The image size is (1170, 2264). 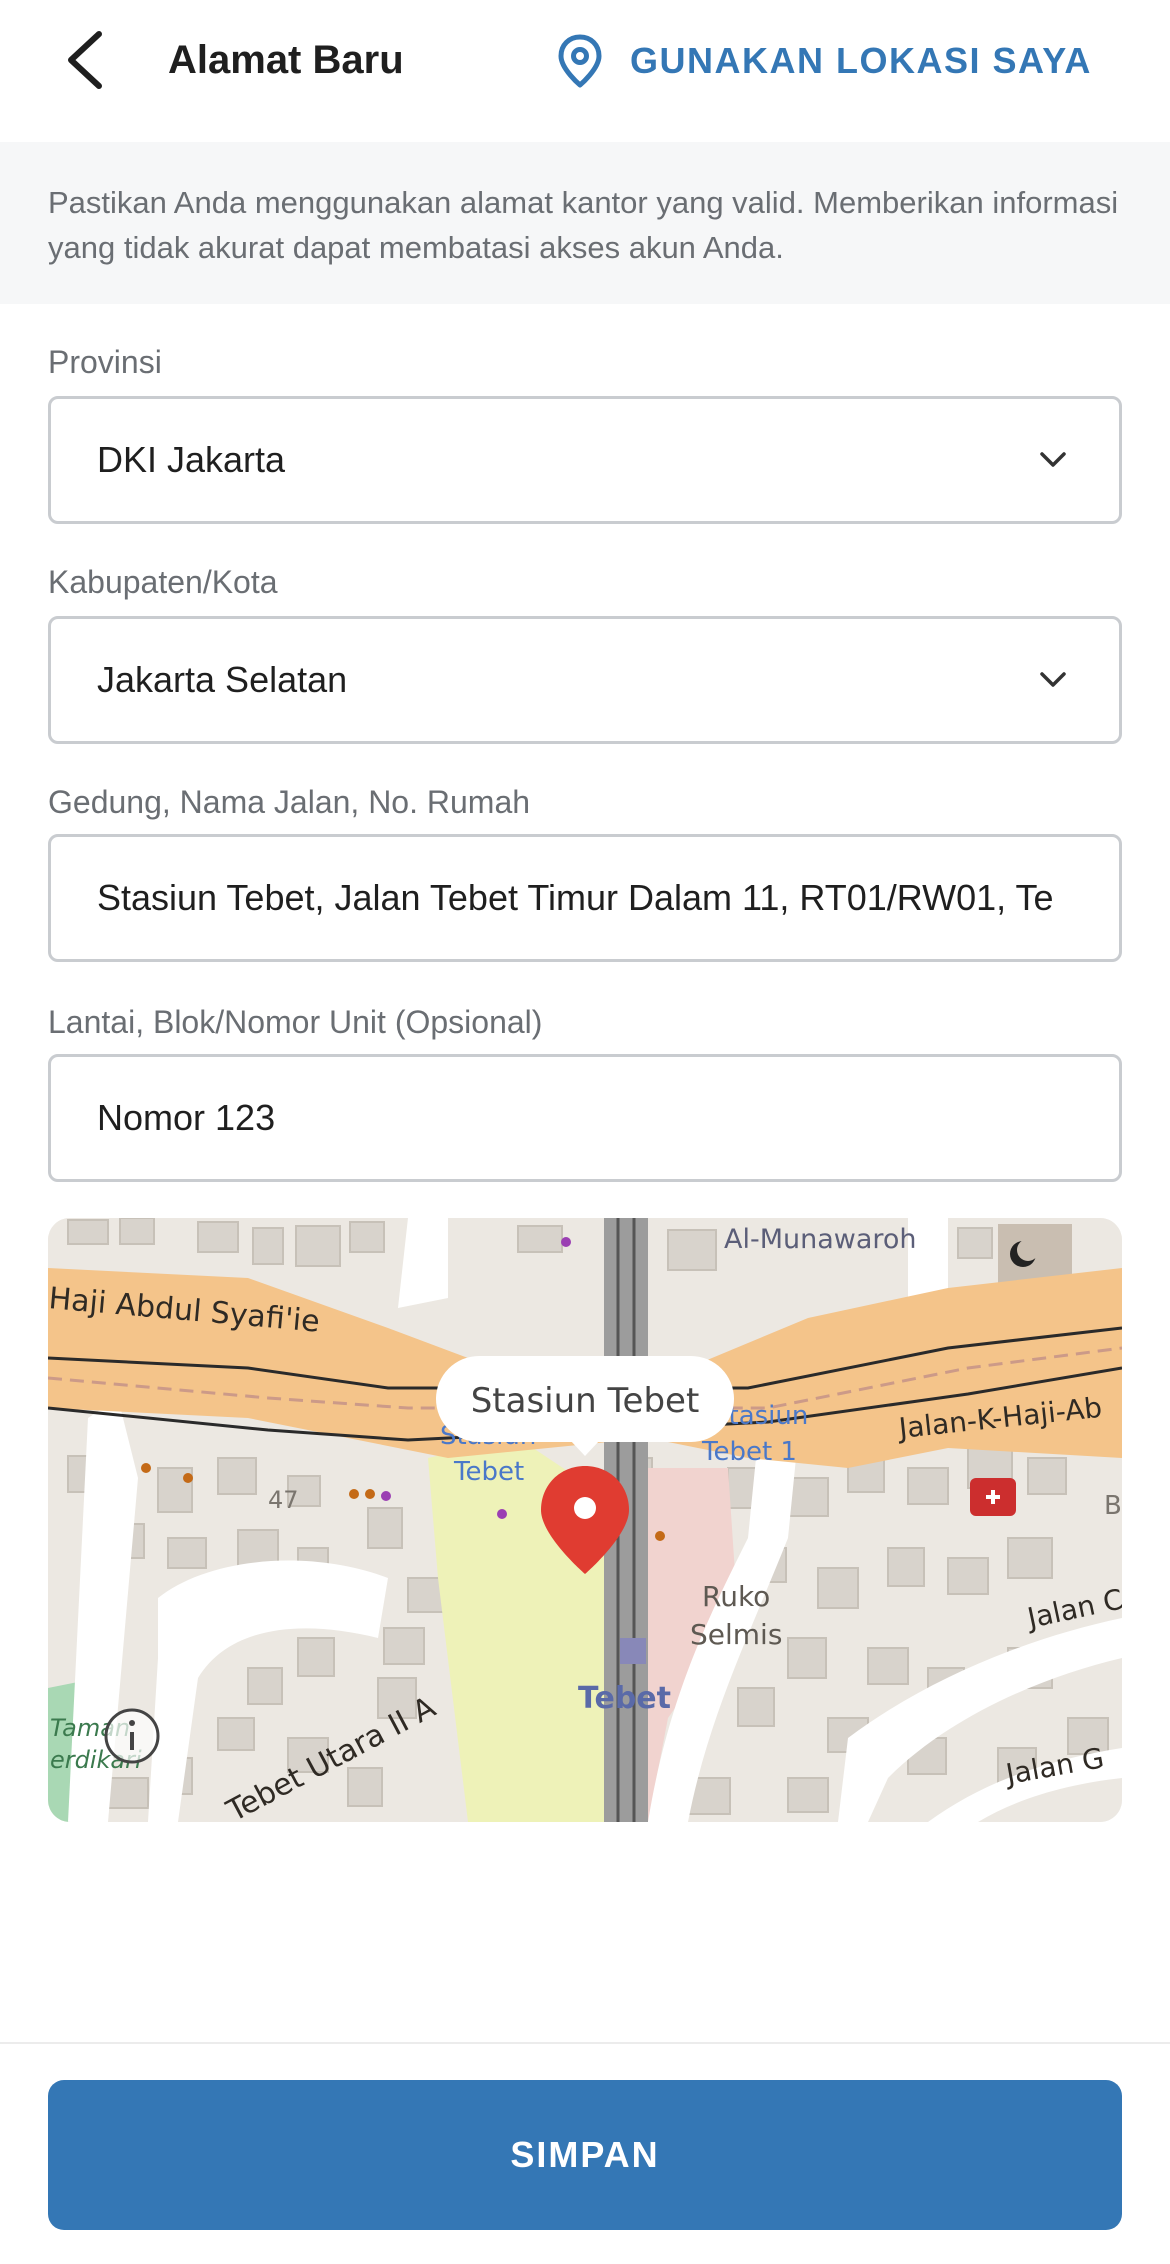 I want to click on map-label: 47, so click(x=283, y=1500).